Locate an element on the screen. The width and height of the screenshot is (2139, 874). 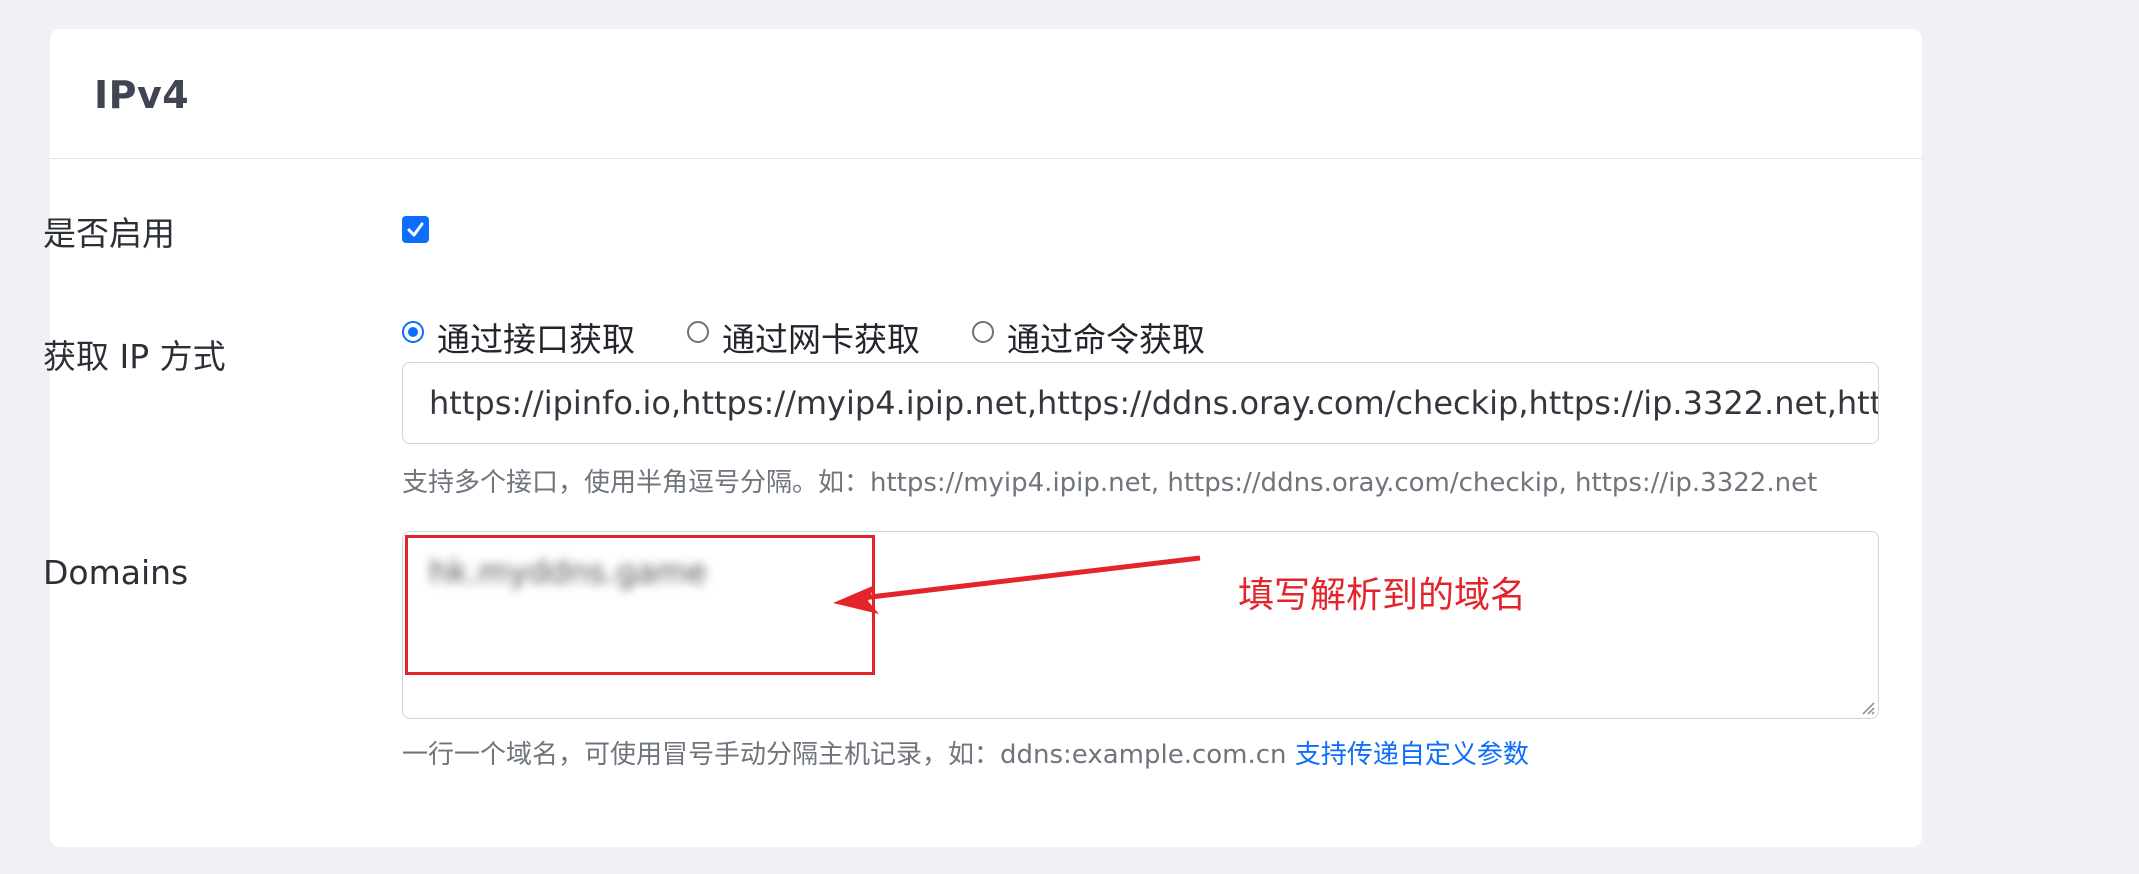
radio-label: 通过接口获取 is located at coordinates (536, 339).